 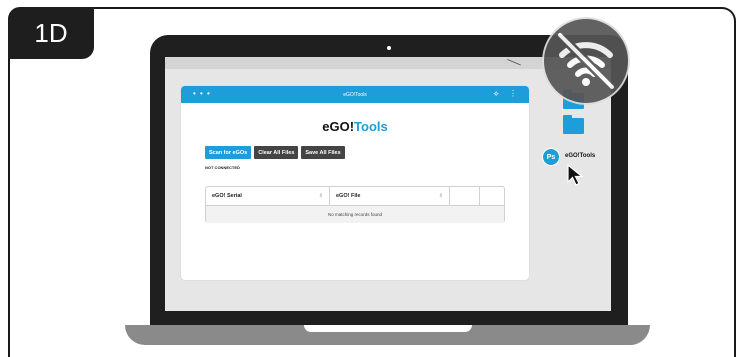 I want to click on column-header-serial: eGO! Serial ⇕, so click(x=268, y=196).